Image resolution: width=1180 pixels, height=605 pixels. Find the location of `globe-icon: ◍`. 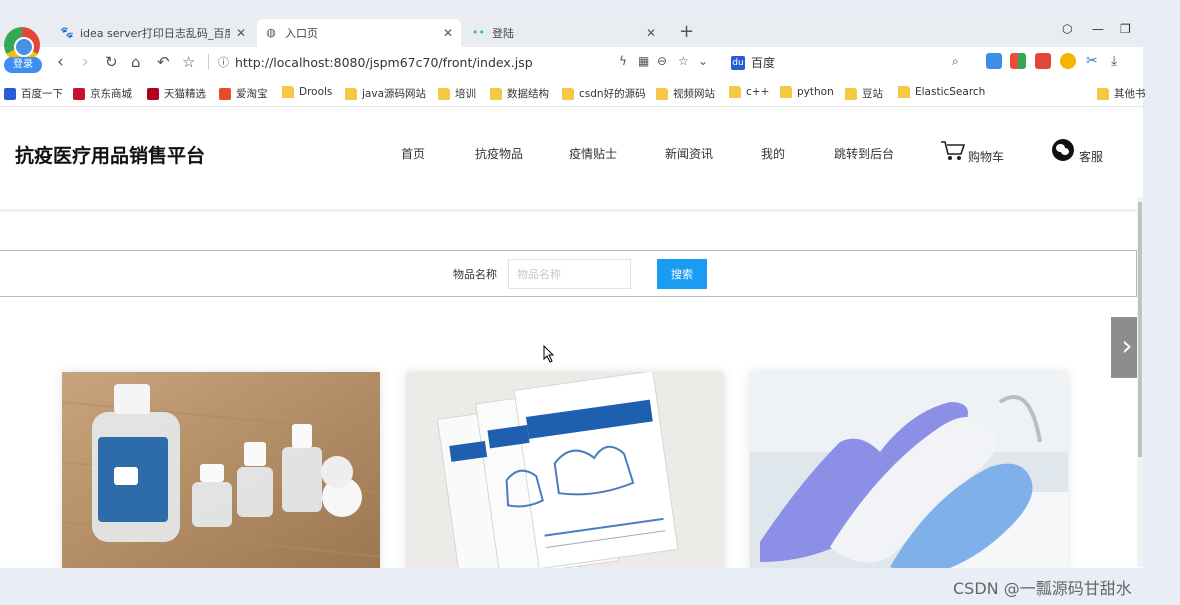

globe-icon: ◍ is located at coordinates (271, 32).